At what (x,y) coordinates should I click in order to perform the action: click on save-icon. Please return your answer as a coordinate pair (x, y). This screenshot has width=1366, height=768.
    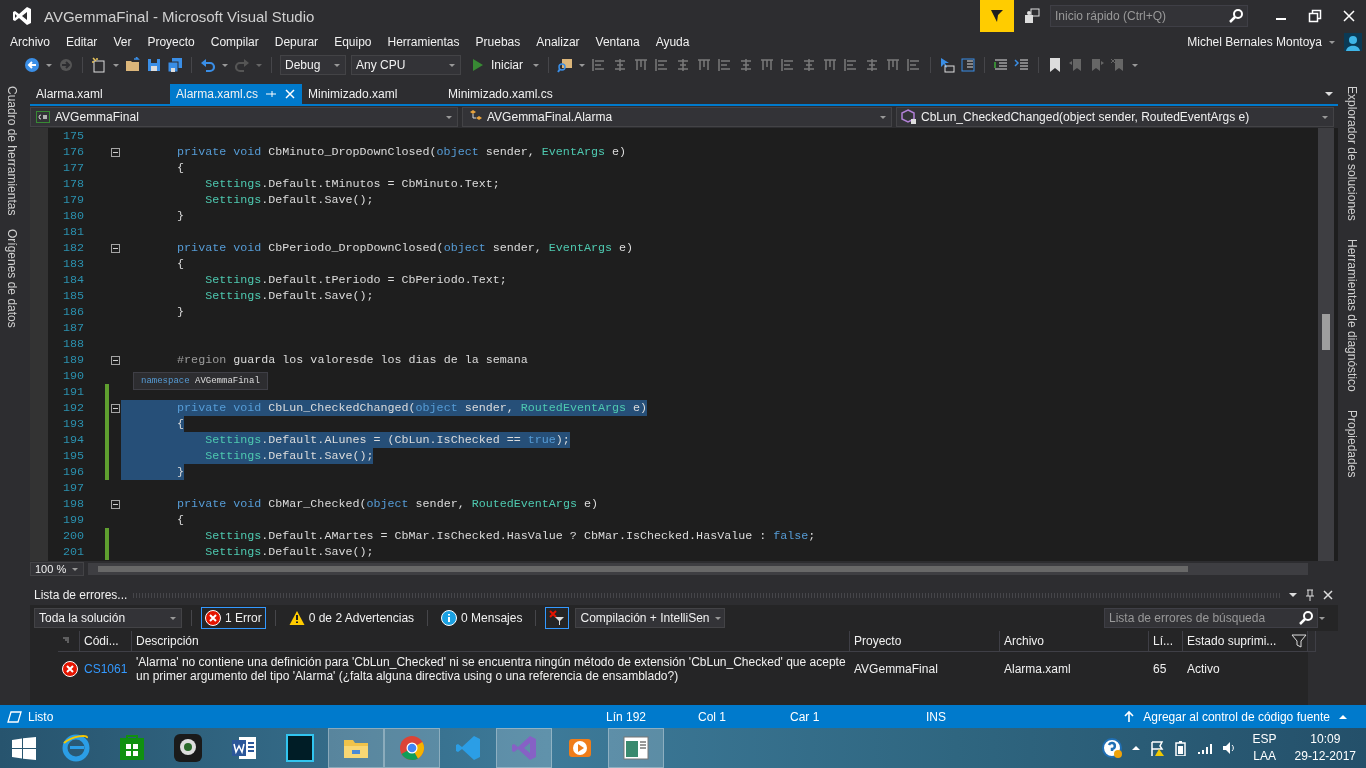
    Looking at the image, I should click on (154, 65).